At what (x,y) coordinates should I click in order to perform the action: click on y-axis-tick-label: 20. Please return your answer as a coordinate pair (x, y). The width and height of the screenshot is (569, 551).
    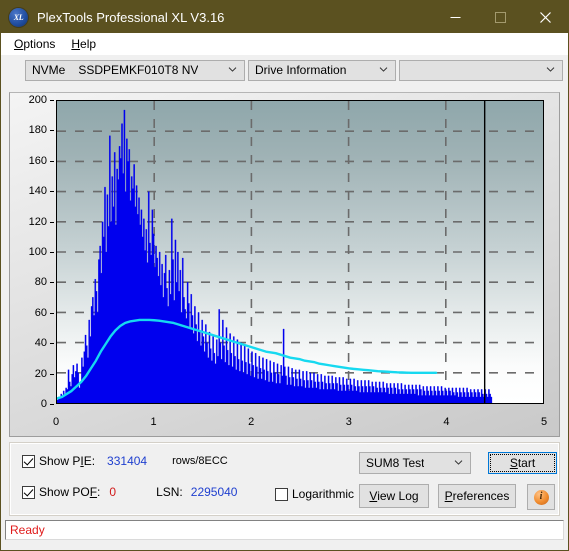
    Looking at the image, I should click on (40, 373).